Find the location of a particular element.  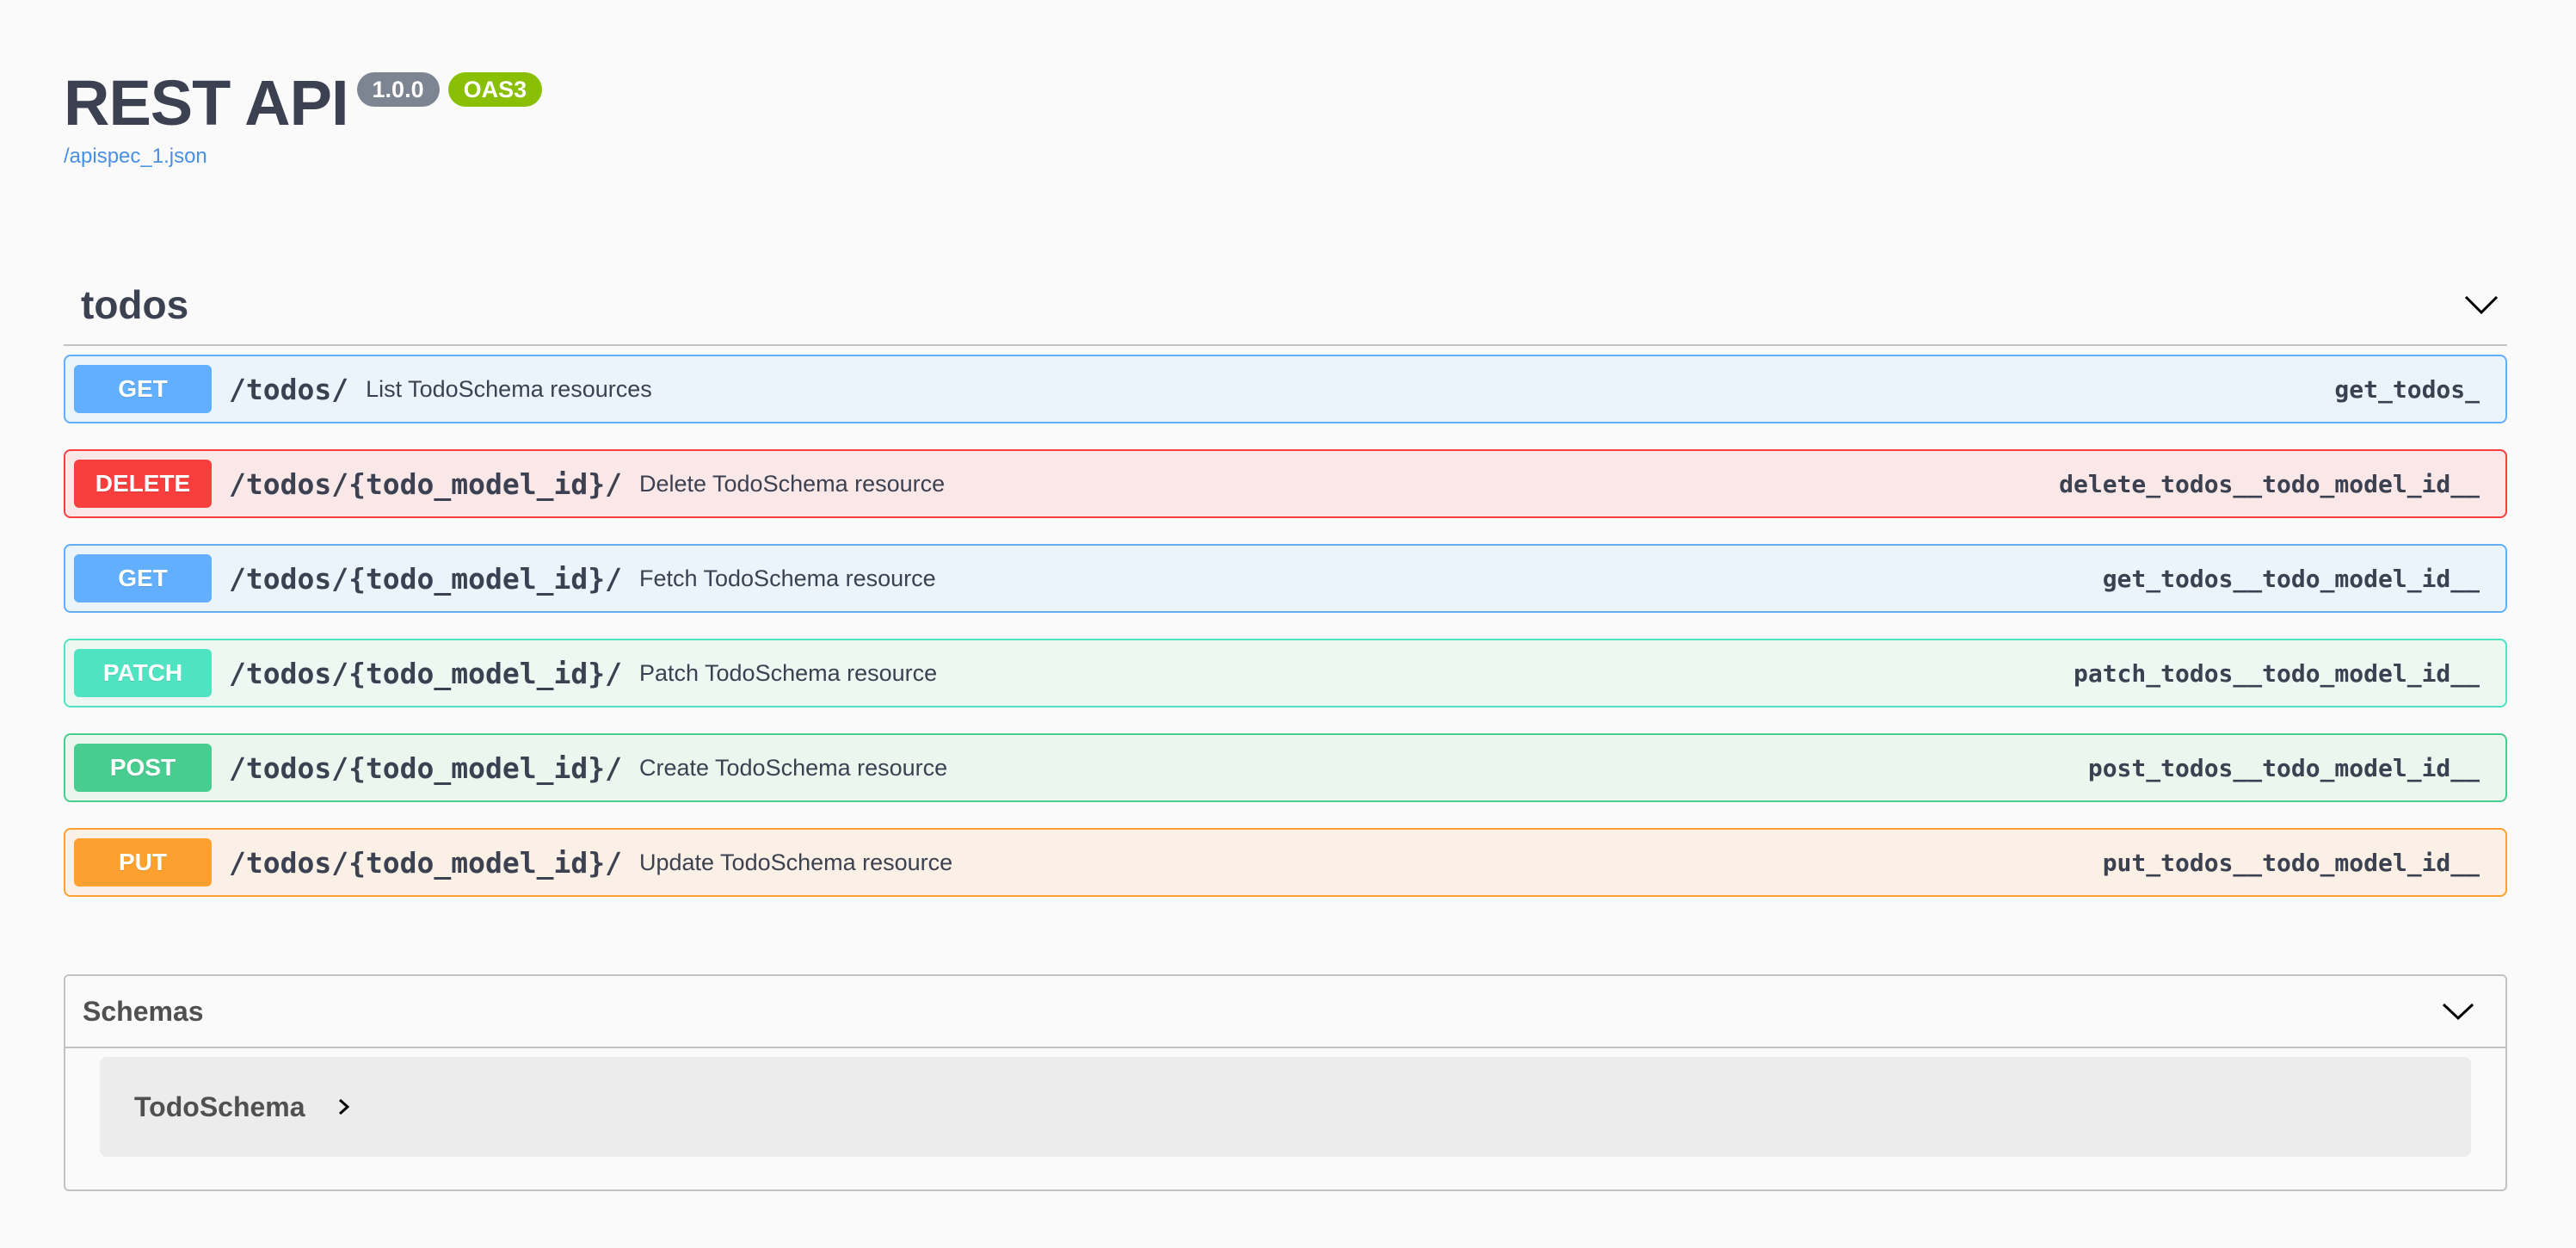

method-badge: PATCH is located at coordinates (143, 673).